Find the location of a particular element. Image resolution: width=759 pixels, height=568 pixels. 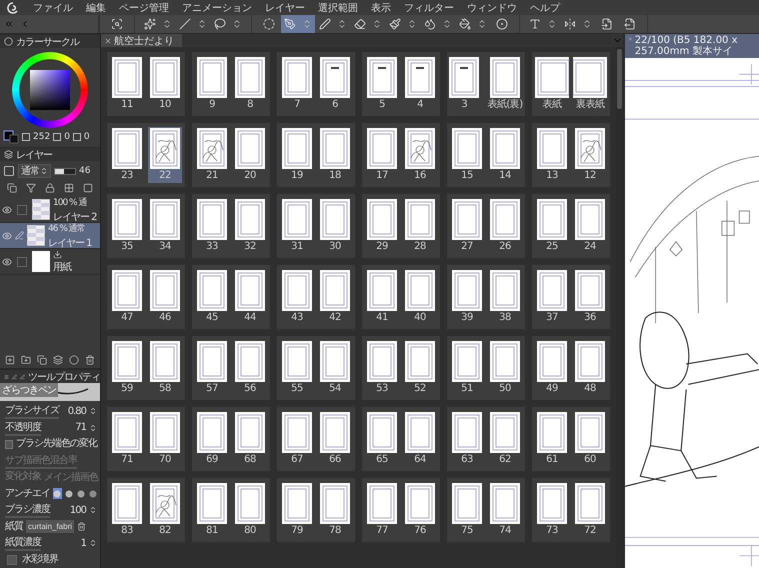

page-tile: 10 is located at coordinates (165, 84).